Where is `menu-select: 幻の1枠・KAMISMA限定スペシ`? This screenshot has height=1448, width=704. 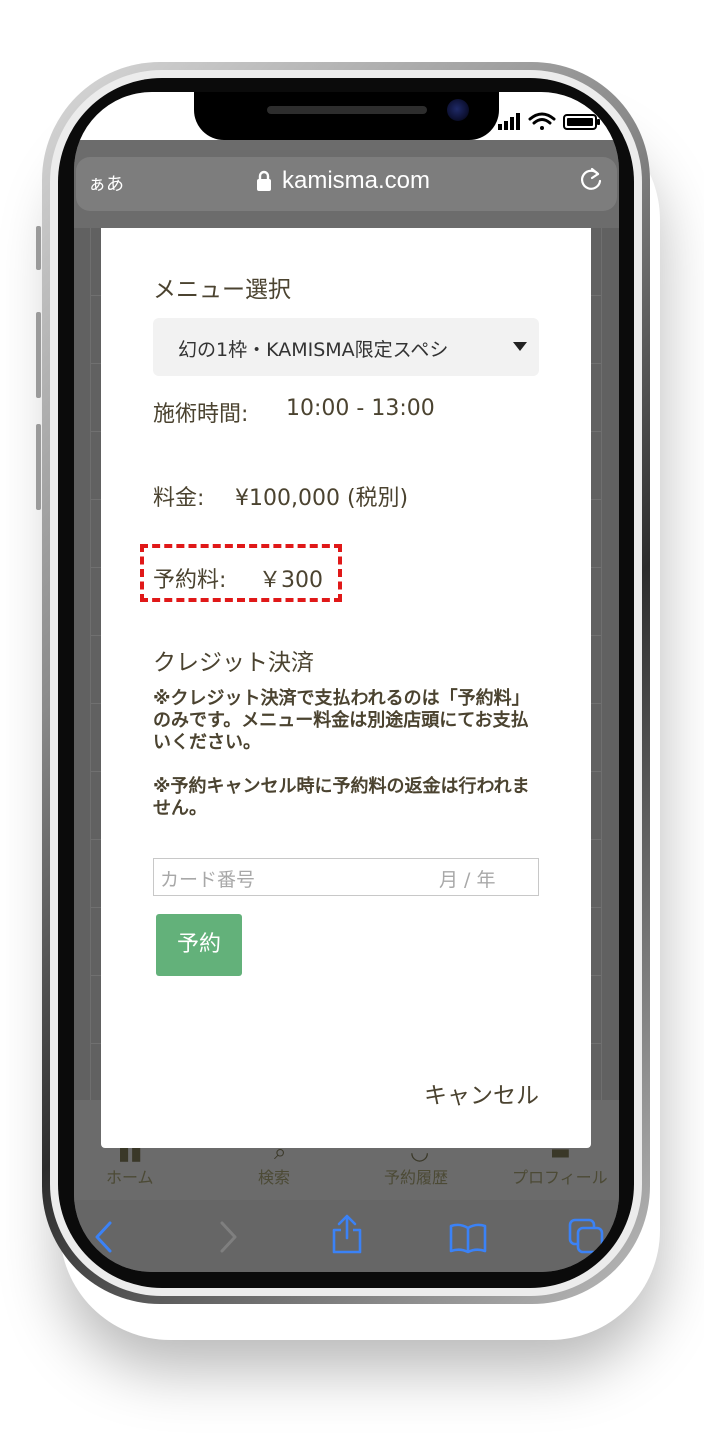
menu-select: 幻の1枠・KAMISMA限定スペシ is located at coordinates (346, 347).